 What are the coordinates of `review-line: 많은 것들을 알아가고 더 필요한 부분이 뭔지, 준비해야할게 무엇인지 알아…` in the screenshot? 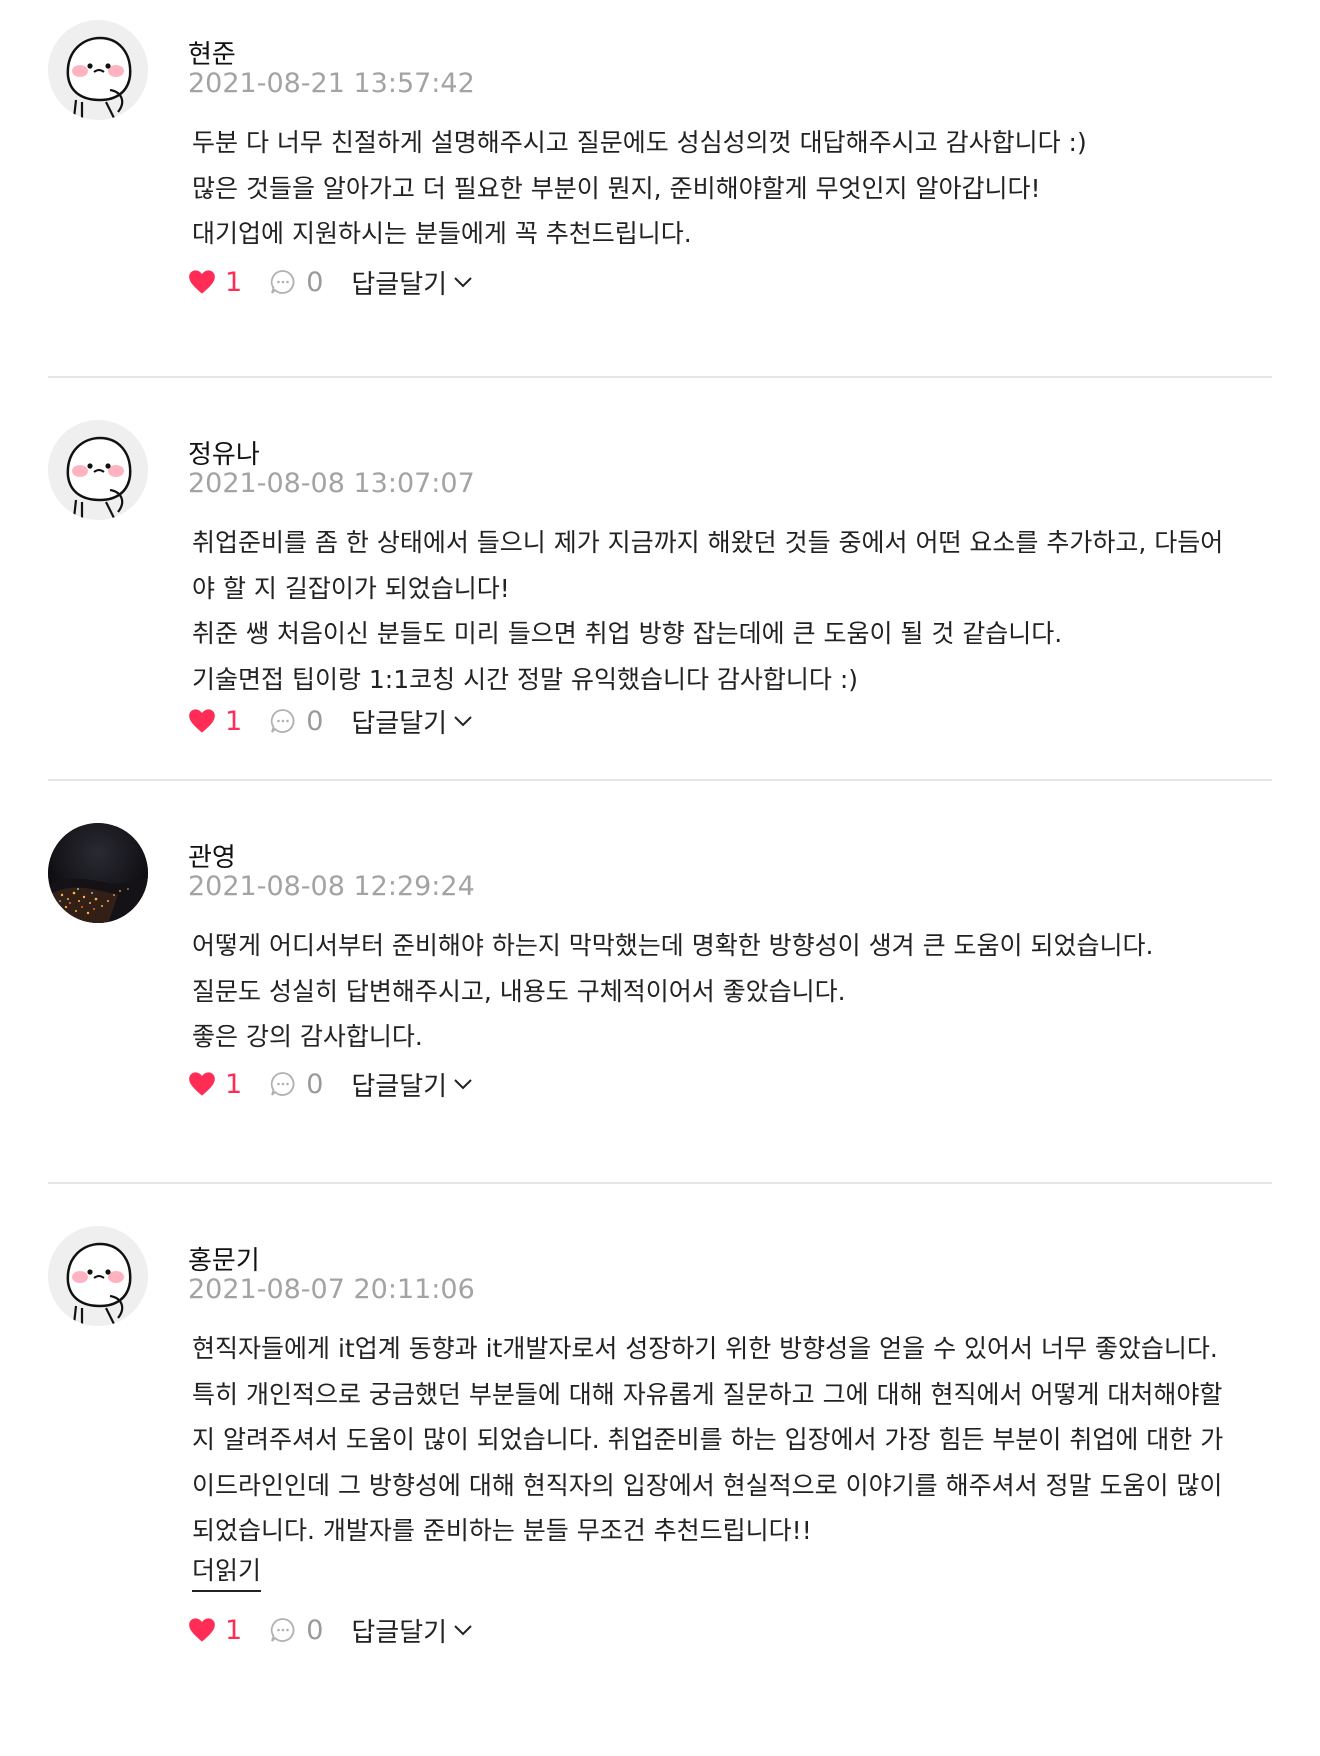 It's located at (616, 188).